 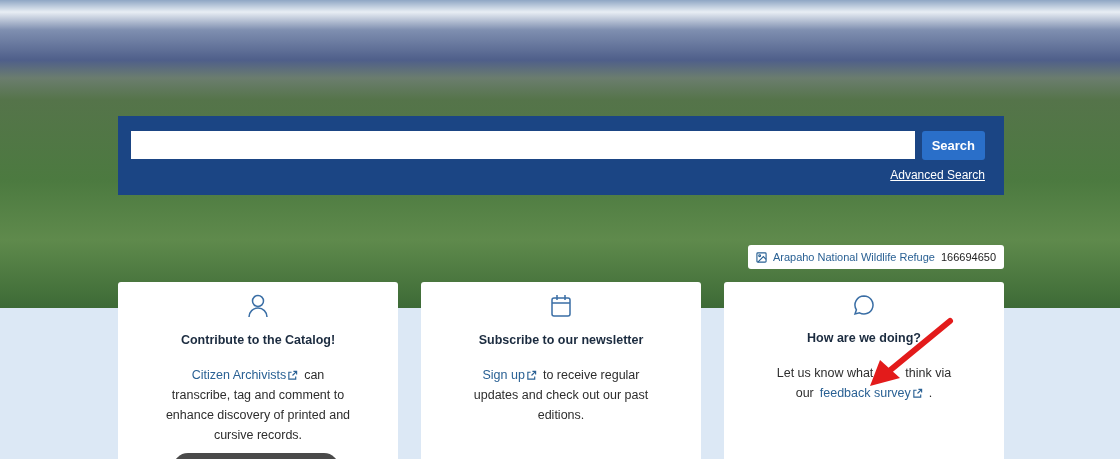 What do you see at coordinates (561, 415) in the screenshot?
I see `card-text: editions.` at bounding box center [561, 415].